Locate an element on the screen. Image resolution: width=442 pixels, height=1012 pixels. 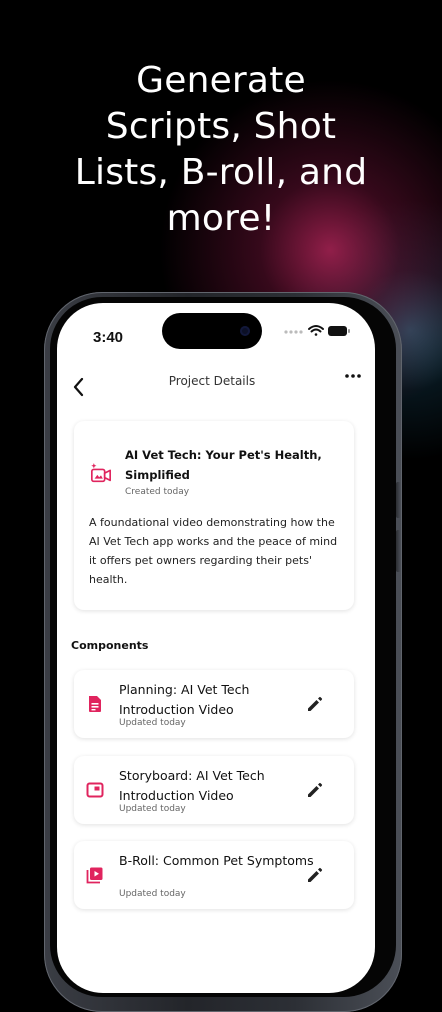
headline-line: Scripts, Shot is located at coordinates (221, 126).